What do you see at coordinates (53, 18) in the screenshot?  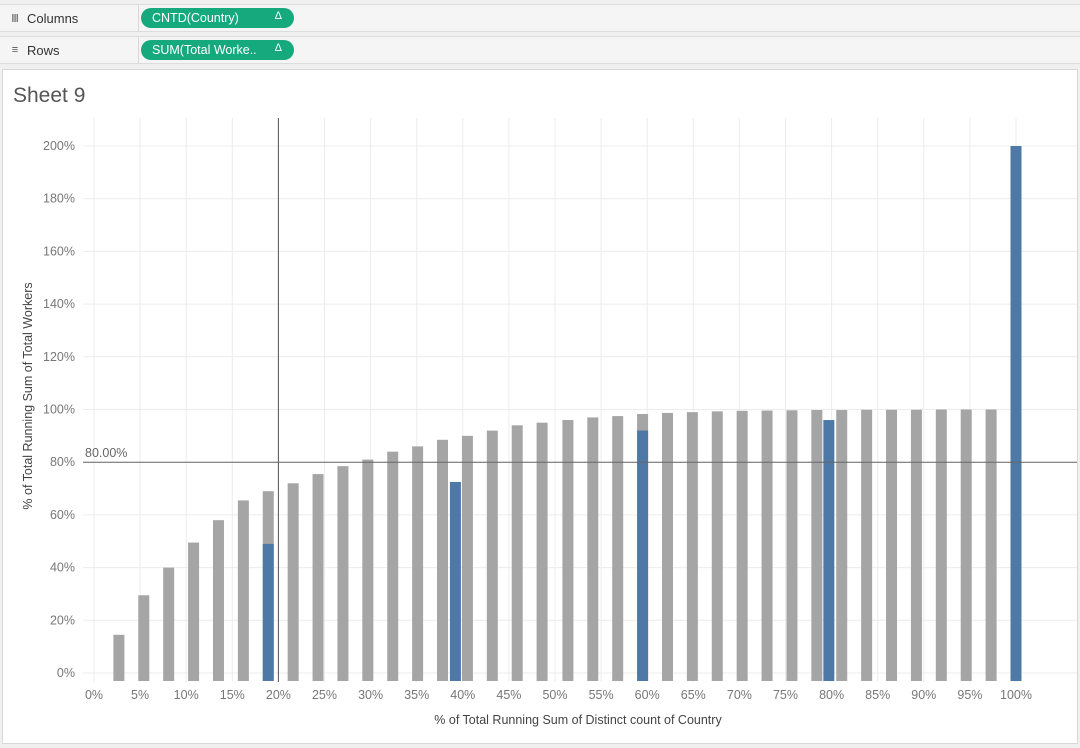 I see `columns-label: Columns` at bounding box center [53, 18].